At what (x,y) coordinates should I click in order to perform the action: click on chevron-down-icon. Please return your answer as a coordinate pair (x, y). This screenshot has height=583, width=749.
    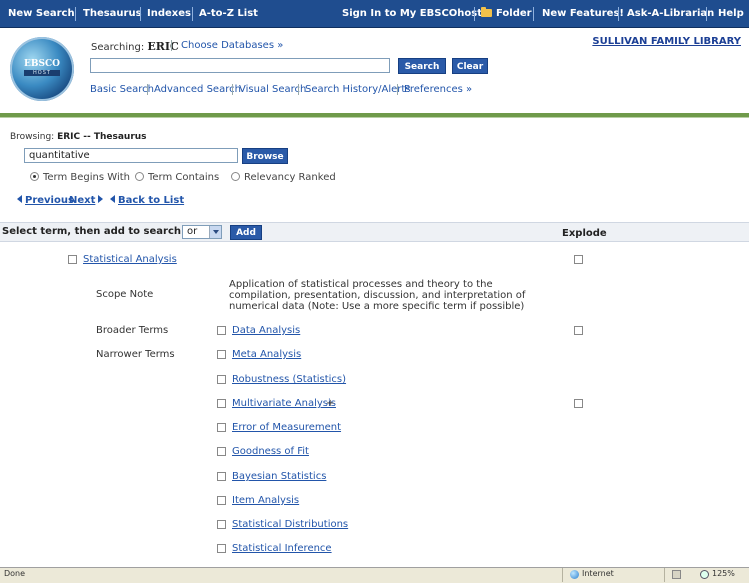
    Looking at the image, I should click on (215, 232).